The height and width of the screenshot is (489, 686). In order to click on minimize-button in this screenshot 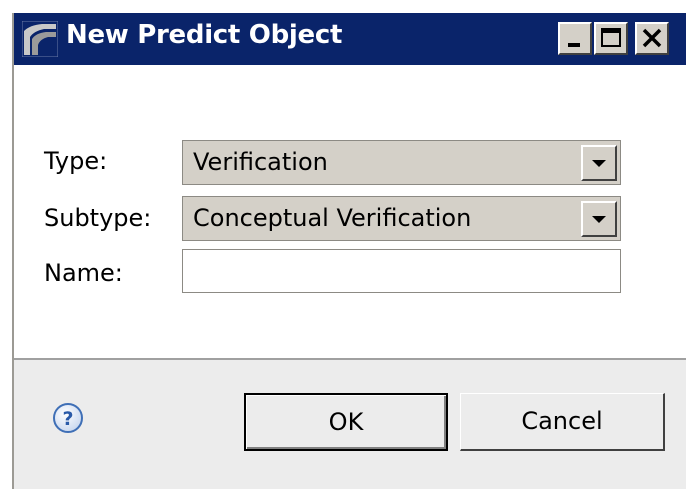, I will do `click(575, 38)`.